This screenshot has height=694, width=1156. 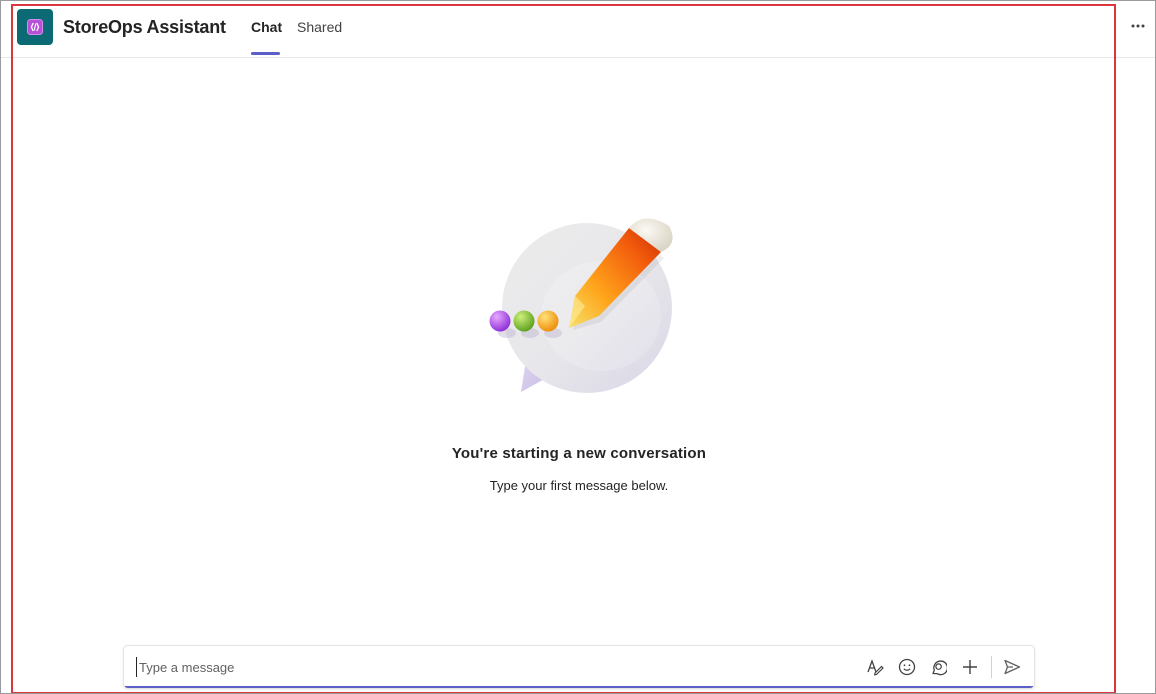 I want to click on more-options-icon, so click(x=1138, y=26).